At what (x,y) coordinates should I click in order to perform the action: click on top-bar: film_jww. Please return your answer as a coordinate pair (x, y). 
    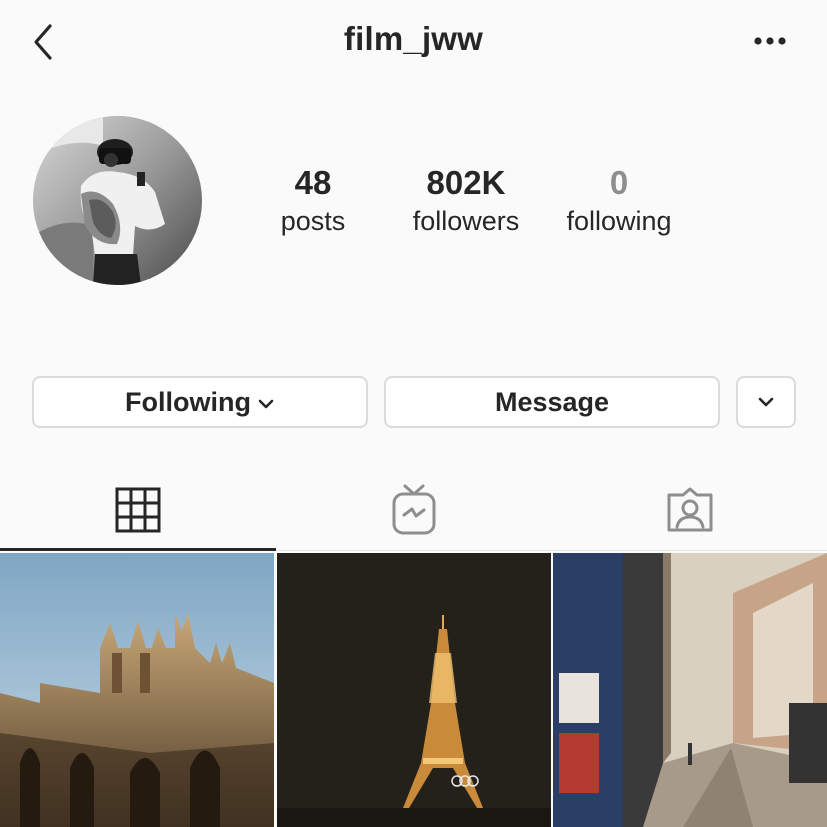
    Looking at the image, I should click on (413, 42).